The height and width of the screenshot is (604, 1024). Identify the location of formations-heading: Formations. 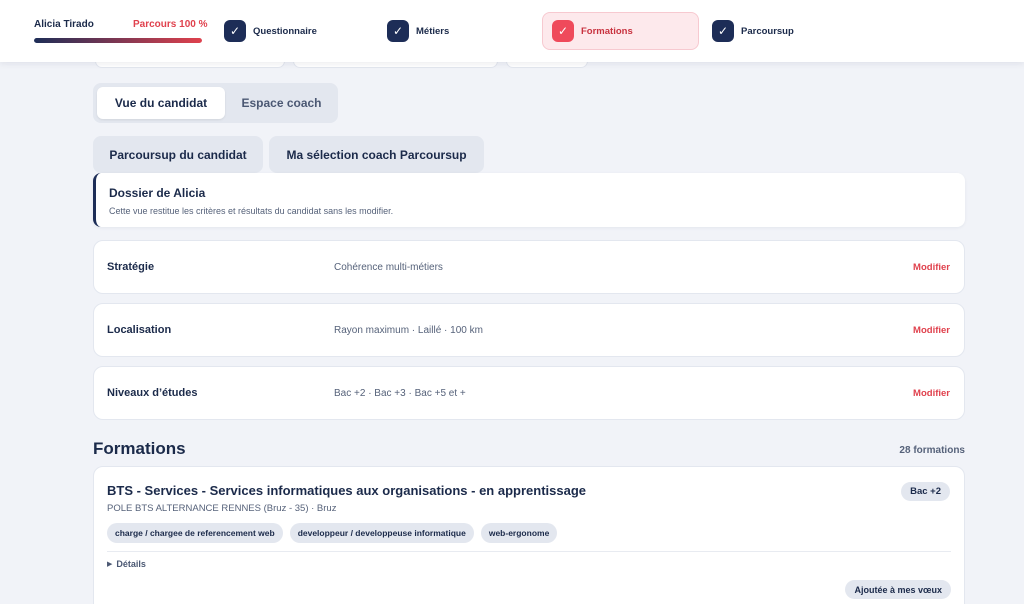
(139, 448).